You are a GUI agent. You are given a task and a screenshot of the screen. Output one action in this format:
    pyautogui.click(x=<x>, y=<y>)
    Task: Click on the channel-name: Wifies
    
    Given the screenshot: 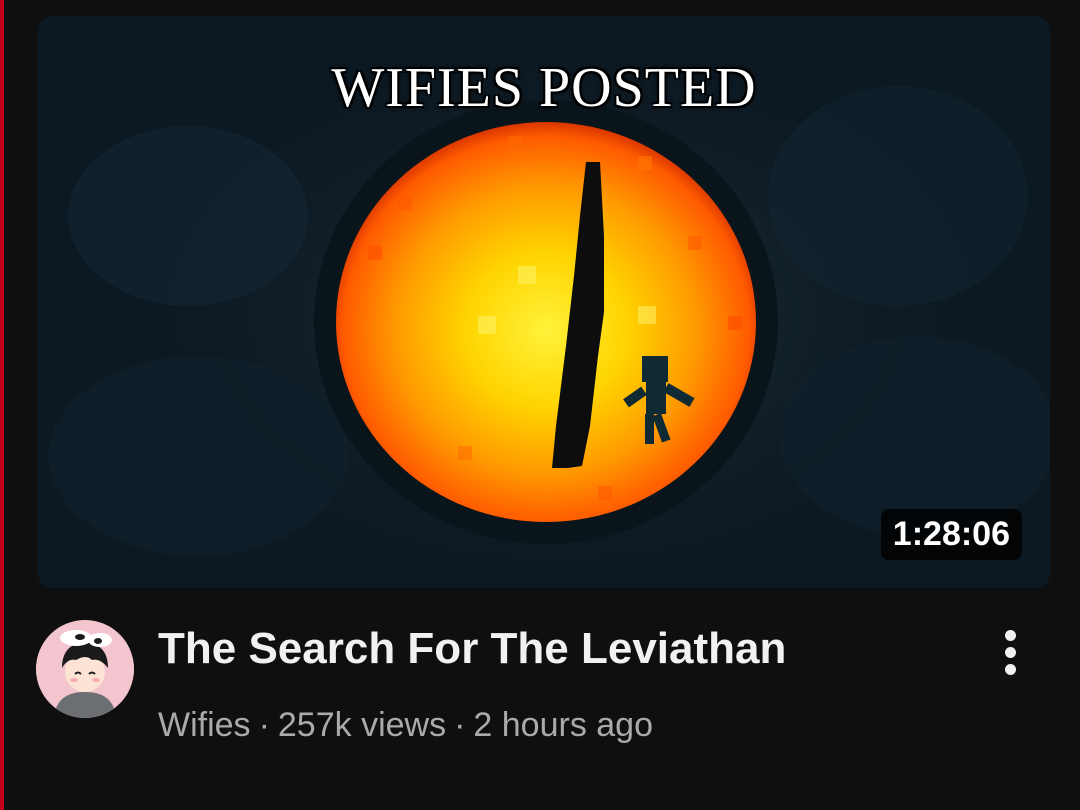 What is the action you would take?
    pyautogui.click(x=204, y=725)
    